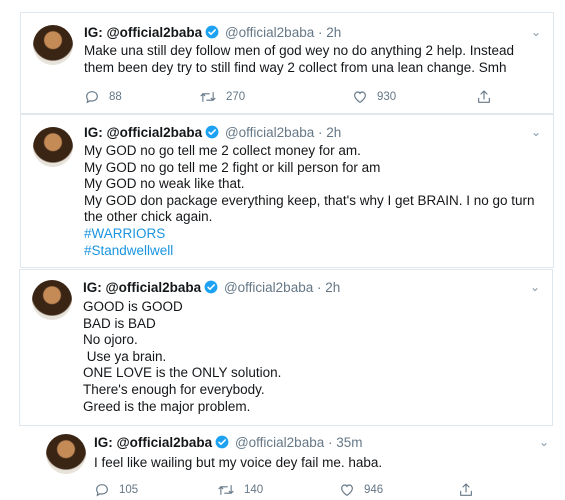 The width and height of the screenshot is (565, 500). What do you see at coordinates (182, 373) in the screenshot?
I see `tweet-text-line: ONE LOVE is the ONLY solution.` at bounding box center [182, 373].